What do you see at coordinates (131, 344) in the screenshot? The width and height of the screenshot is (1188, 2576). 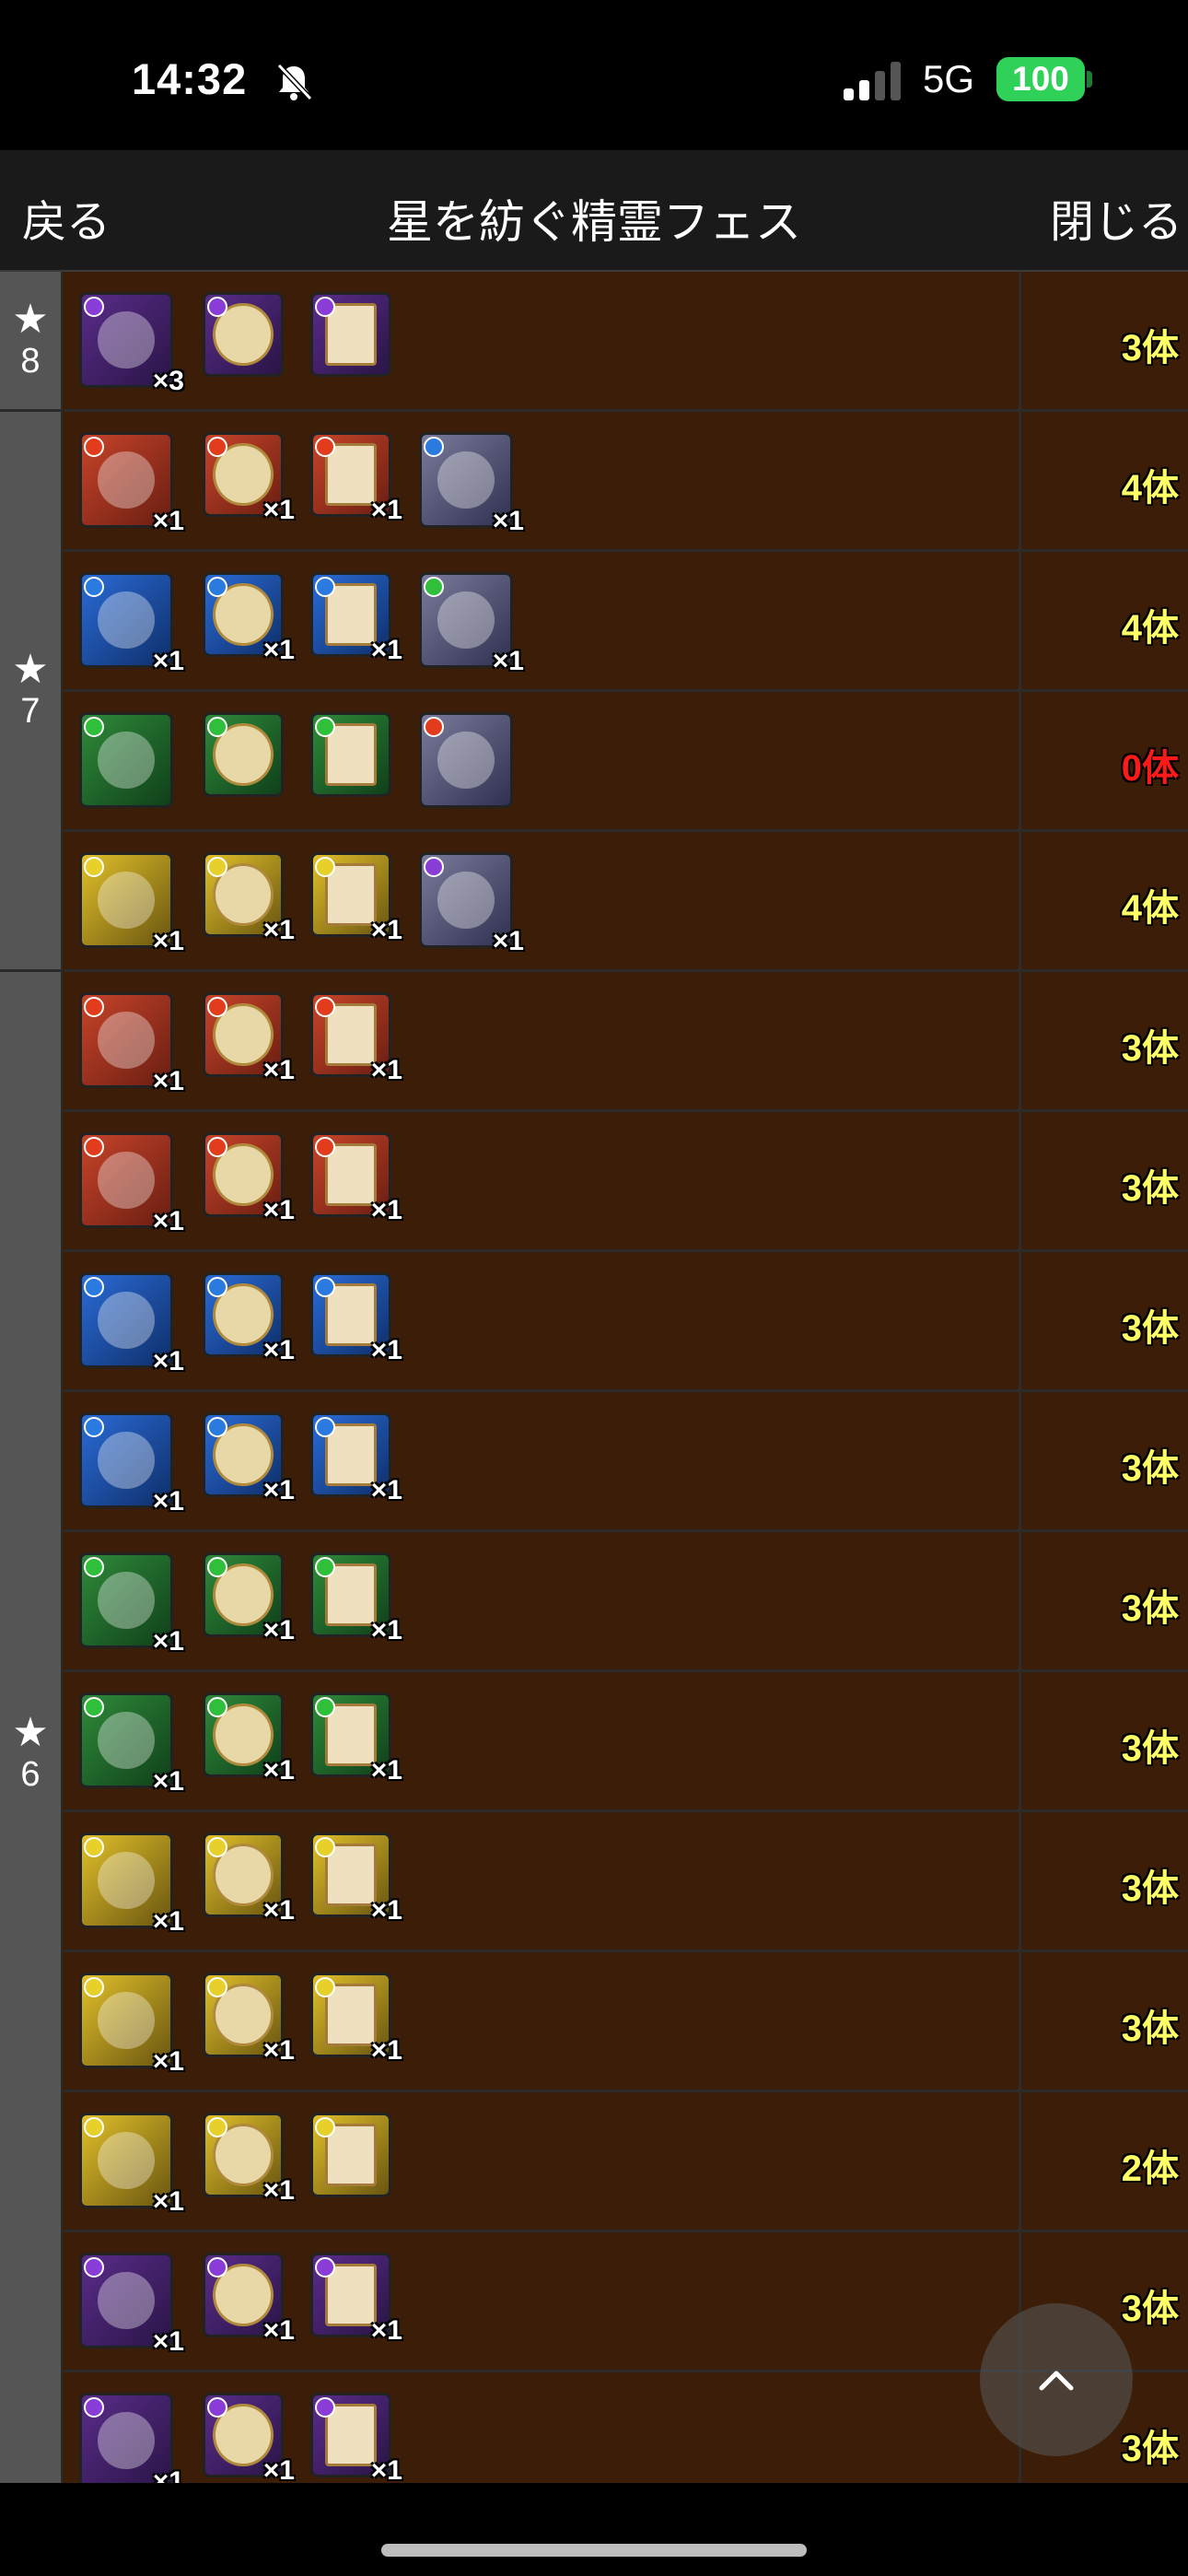 I see `monster-item: ×3` at bounding box center [131, 344].